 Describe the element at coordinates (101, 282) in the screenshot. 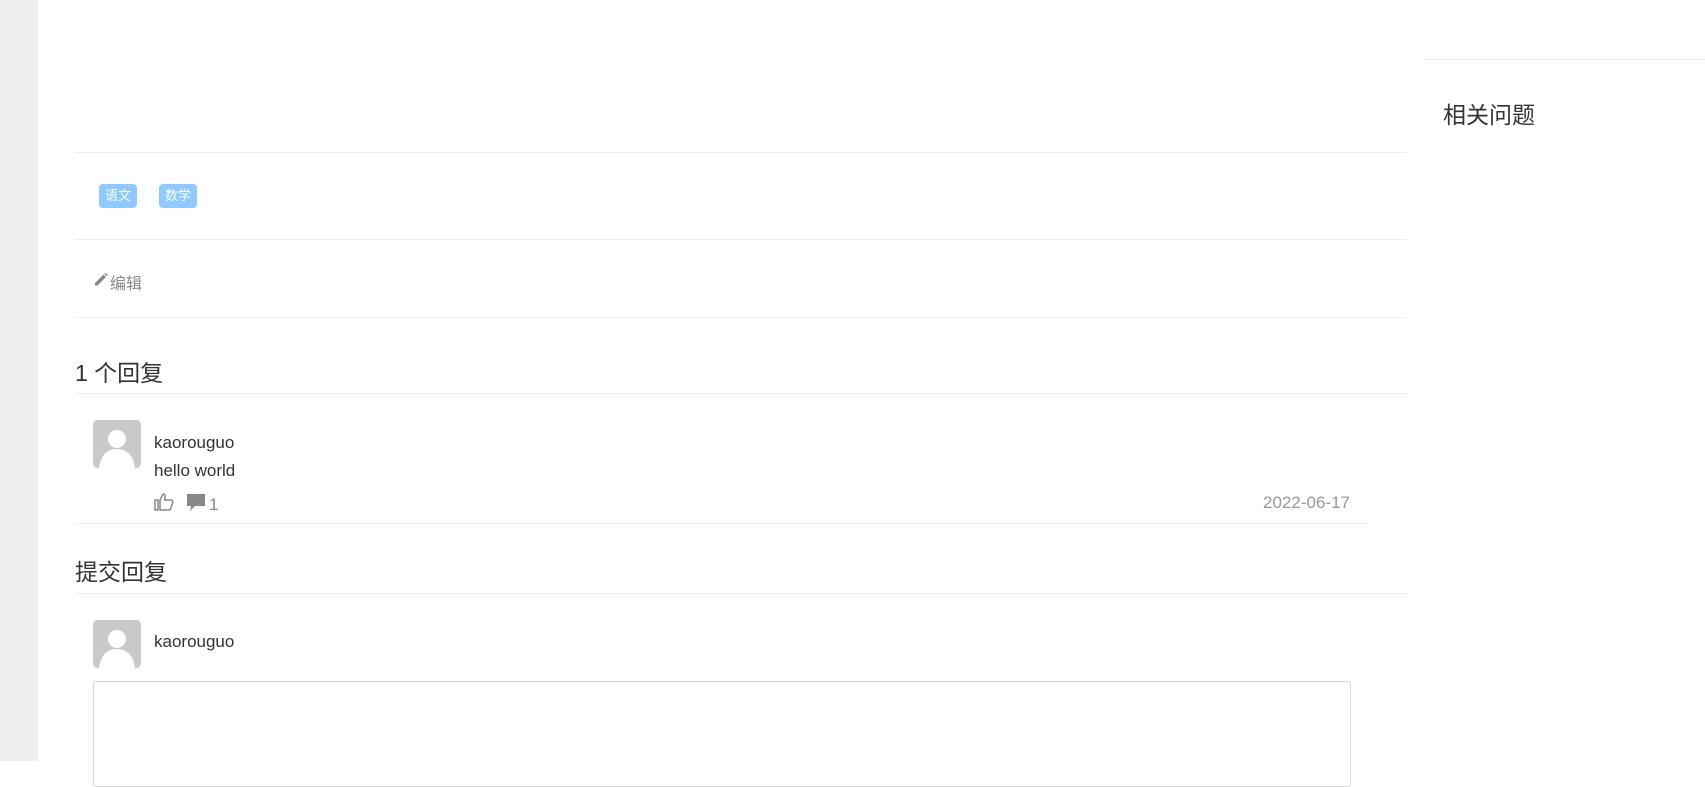

I see `pencil-icon` at that location.